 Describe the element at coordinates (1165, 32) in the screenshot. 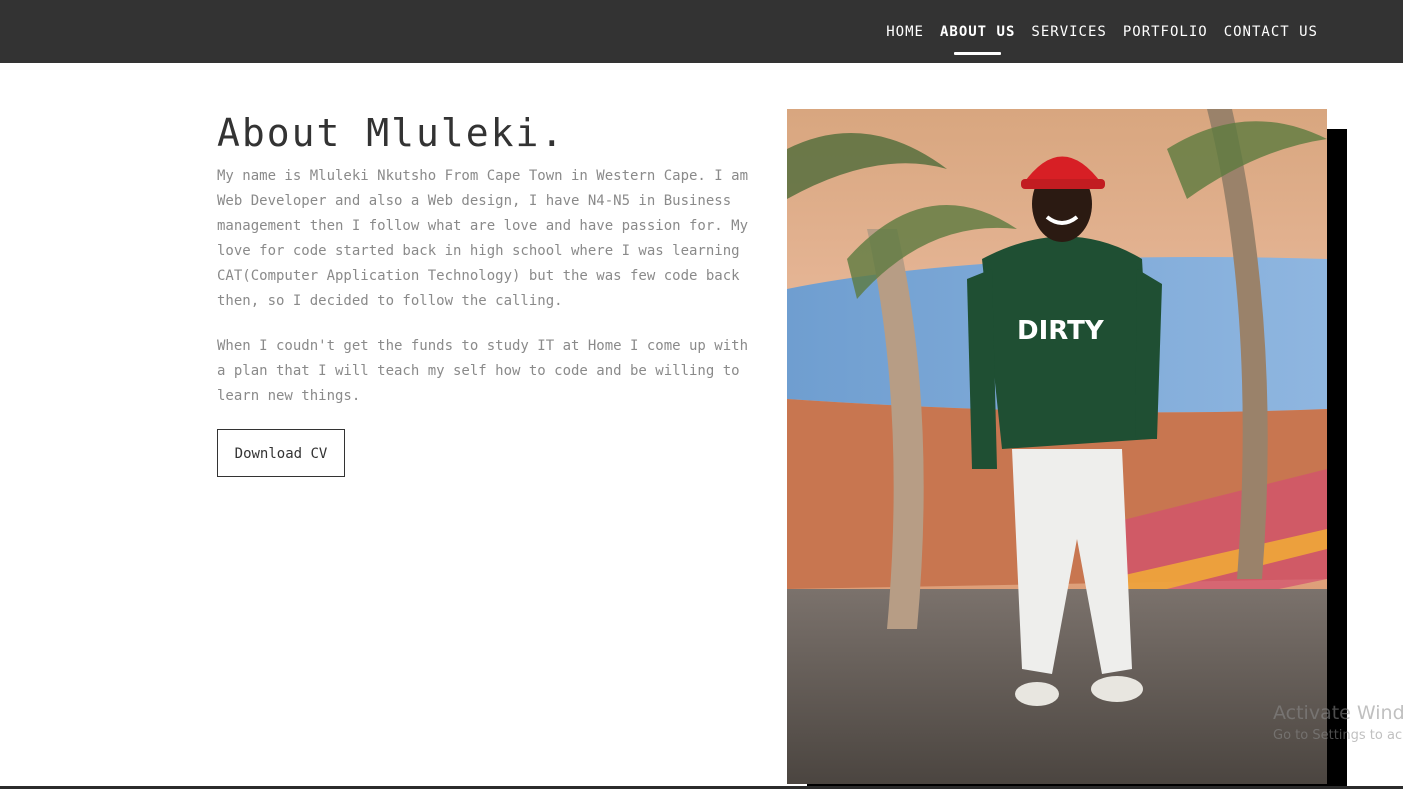

I see `nav-portfolio: PORTFOLIO` at that location.